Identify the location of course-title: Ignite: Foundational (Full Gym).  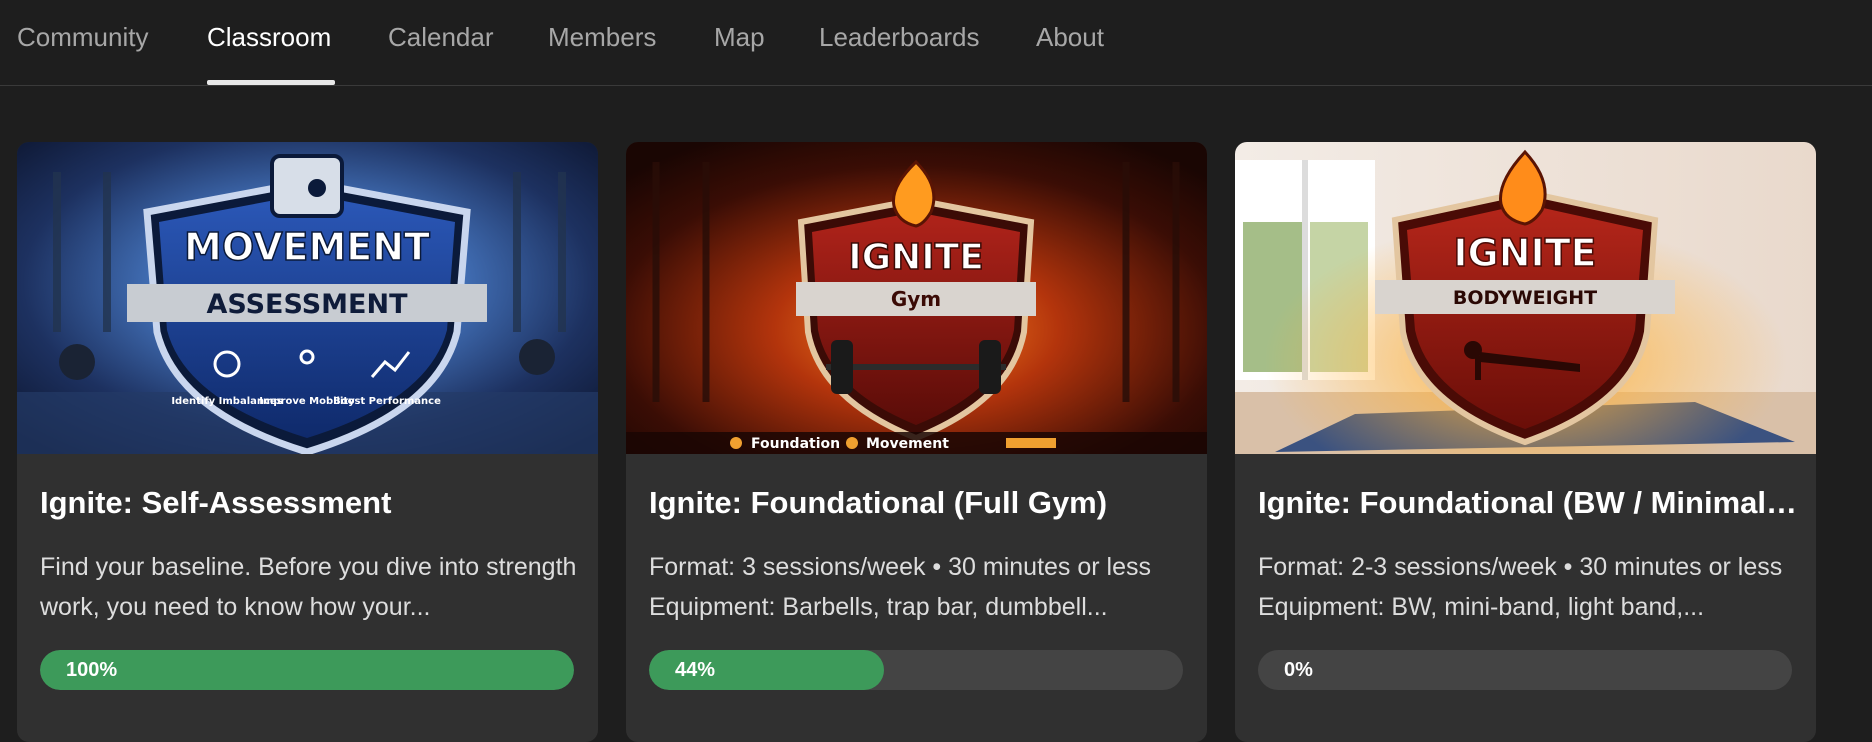
(919, 503).